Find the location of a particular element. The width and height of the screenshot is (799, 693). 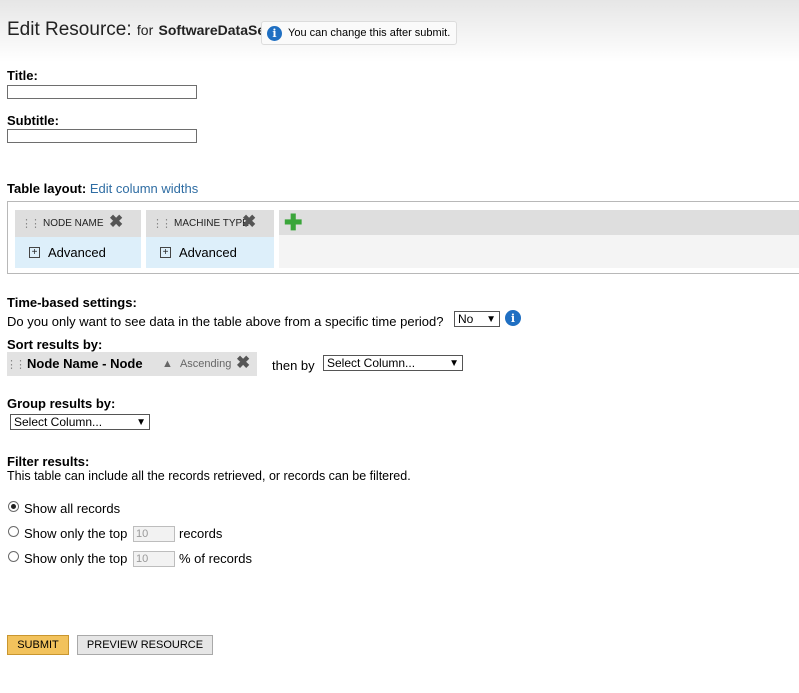

show-top-n-label: Show only the top is located at coordinates (76, 533).